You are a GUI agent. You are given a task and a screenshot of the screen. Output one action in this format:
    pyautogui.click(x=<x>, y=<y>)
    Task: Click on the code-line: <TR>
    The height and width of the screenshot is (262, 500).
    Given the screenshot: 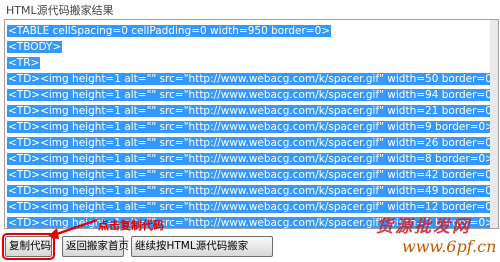 What is the action you would take?
    pyautogui.click(x=249, y=63)
    